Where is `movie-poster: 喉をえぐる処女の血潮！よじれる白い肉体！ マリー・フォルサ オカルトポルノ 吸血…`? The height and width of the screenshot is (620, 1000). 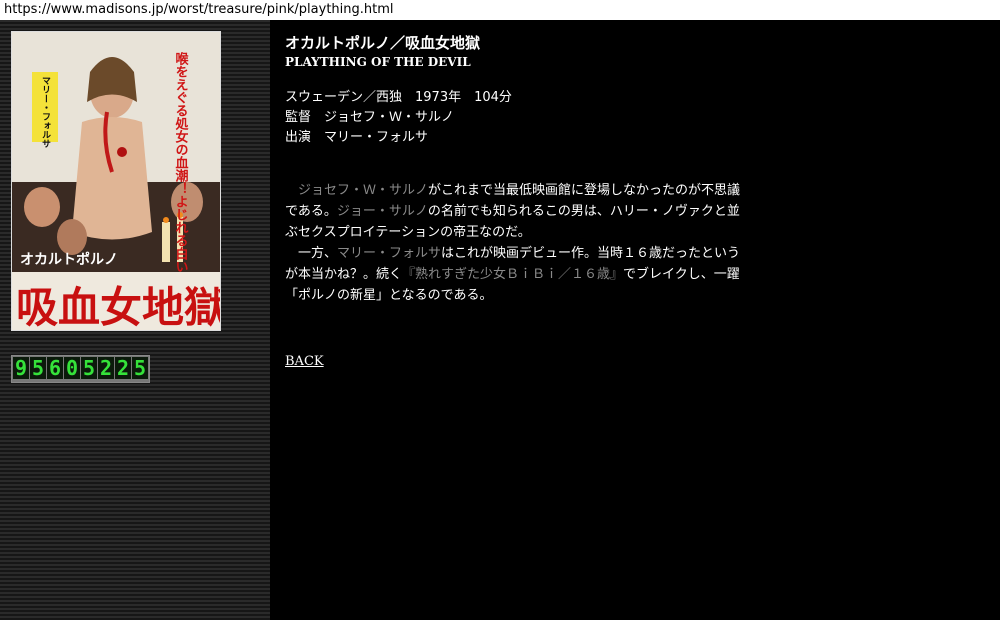 movie-poster: 喉をえぐる処女の血潮！よじれる白い肉体！ マリー・フォルサ オカルトポルノ 吸血… is located at coordinates (116, 181).